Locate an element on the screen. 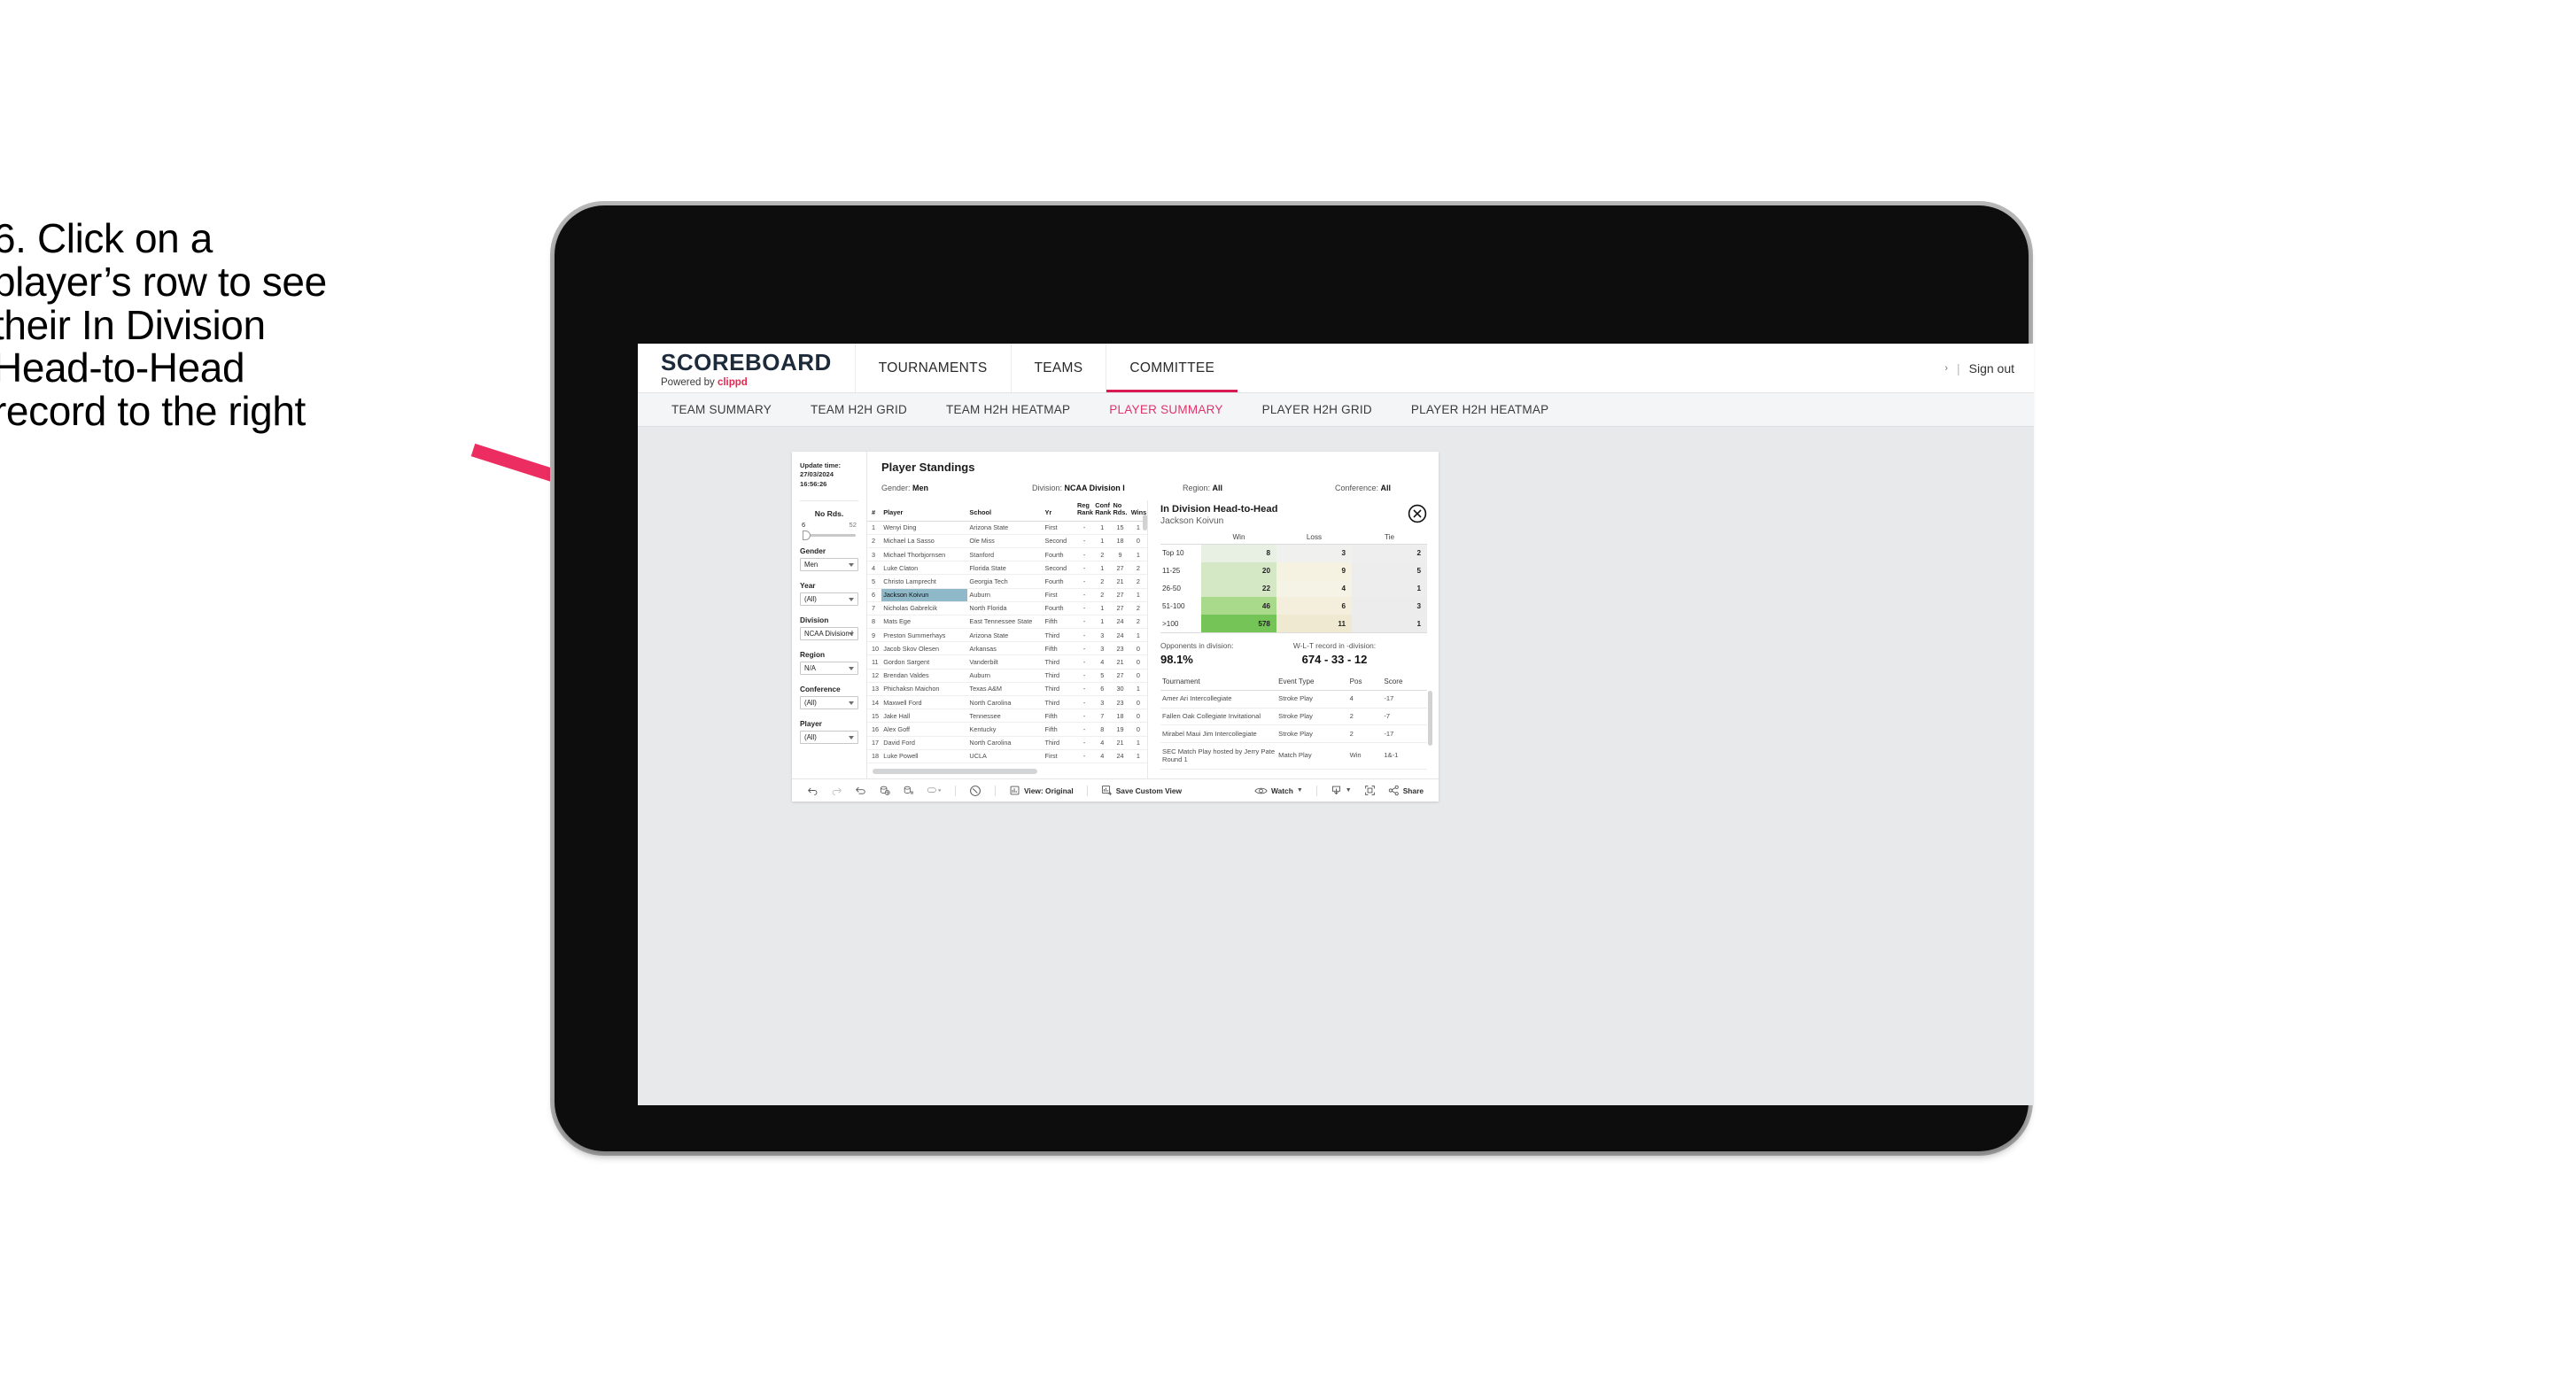 Image resolution: width=2576 pixels, height=1386 pixels. col-pos: Pos is located at coordinates (1365, 683).